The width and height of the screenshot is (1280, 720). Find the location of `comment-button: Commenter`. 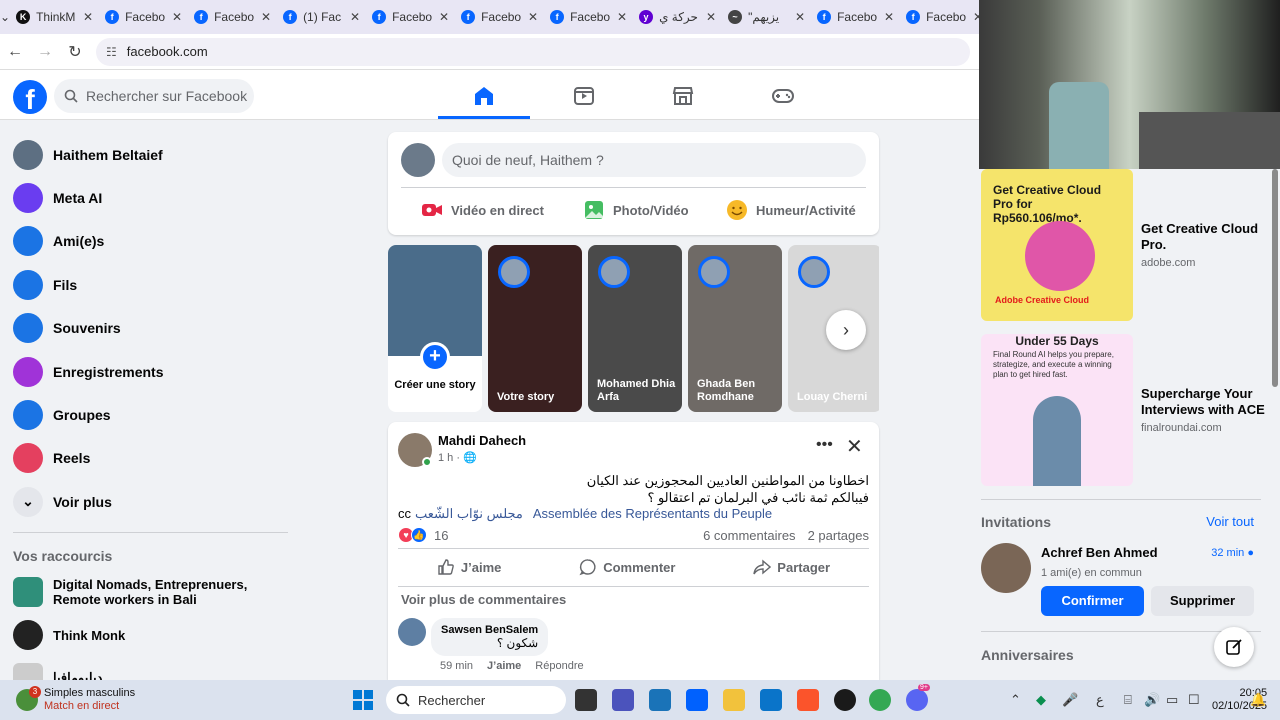

comment-button: Commenter is located at coordinates (627, 567).